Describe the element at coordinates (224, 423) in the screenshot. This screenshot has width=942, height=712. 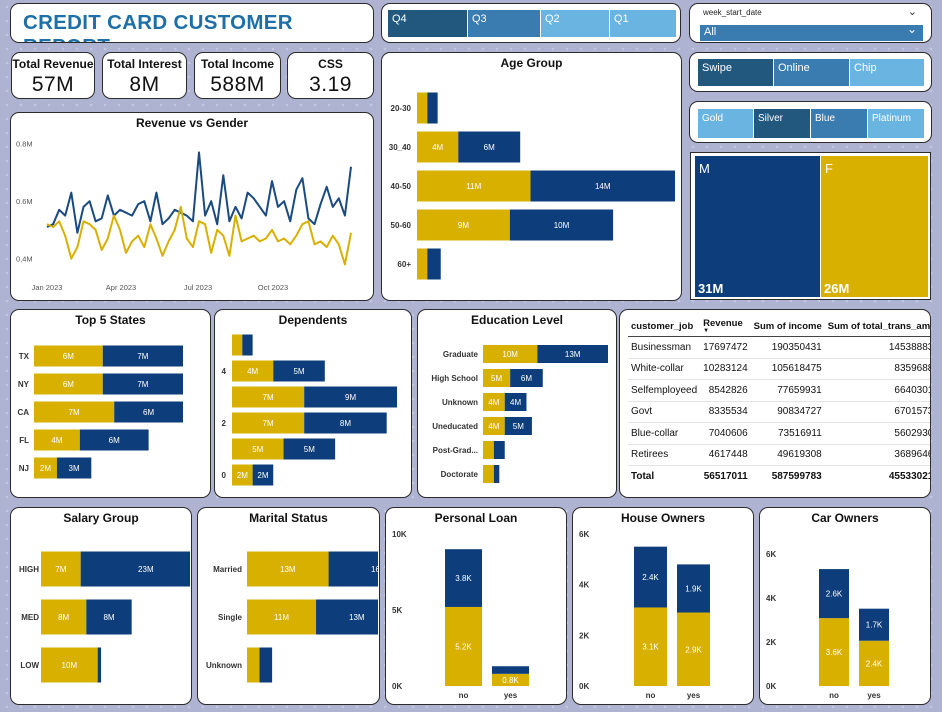
I see `category-label: 2` at that location.